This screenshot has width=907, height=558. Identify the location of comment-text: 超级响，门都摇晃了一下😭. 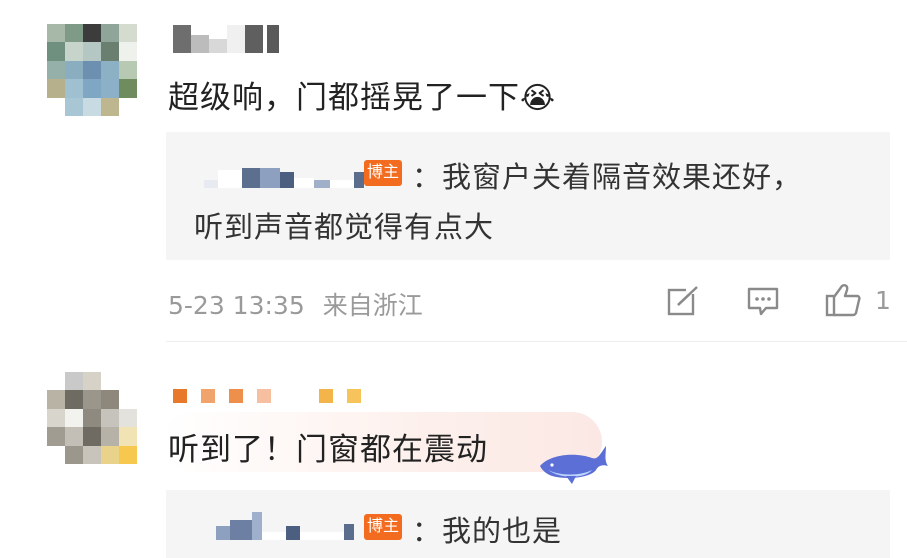
(362, 98).